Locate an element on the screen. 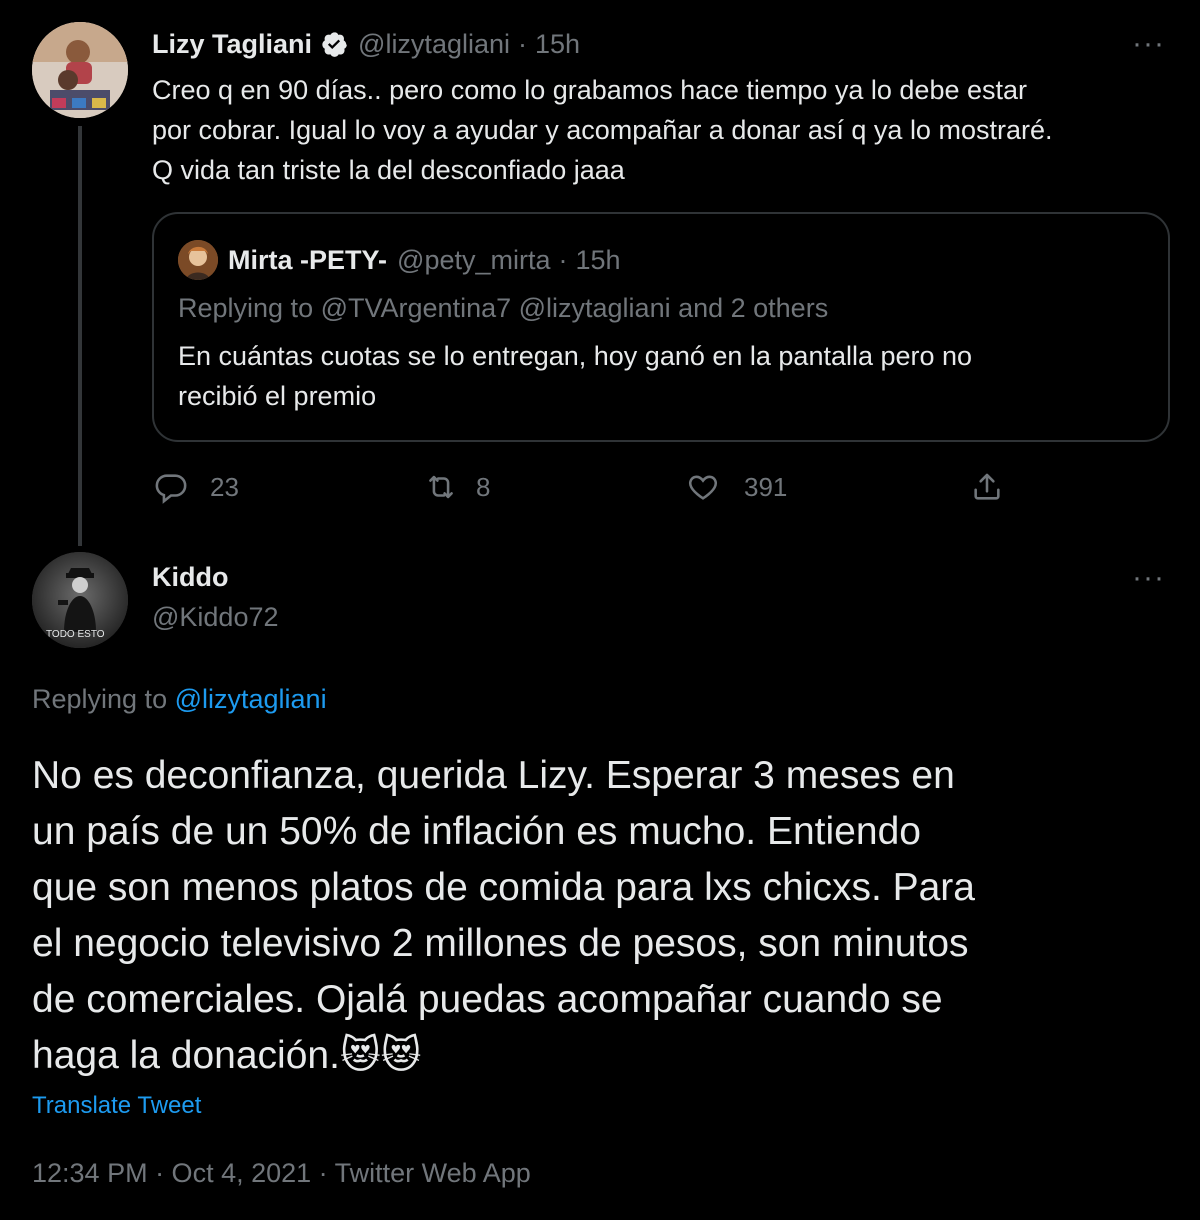 This screenshot has width=1200, height=1220. replying-to-link: @lizytagliani is located at coordinates (251, 699).